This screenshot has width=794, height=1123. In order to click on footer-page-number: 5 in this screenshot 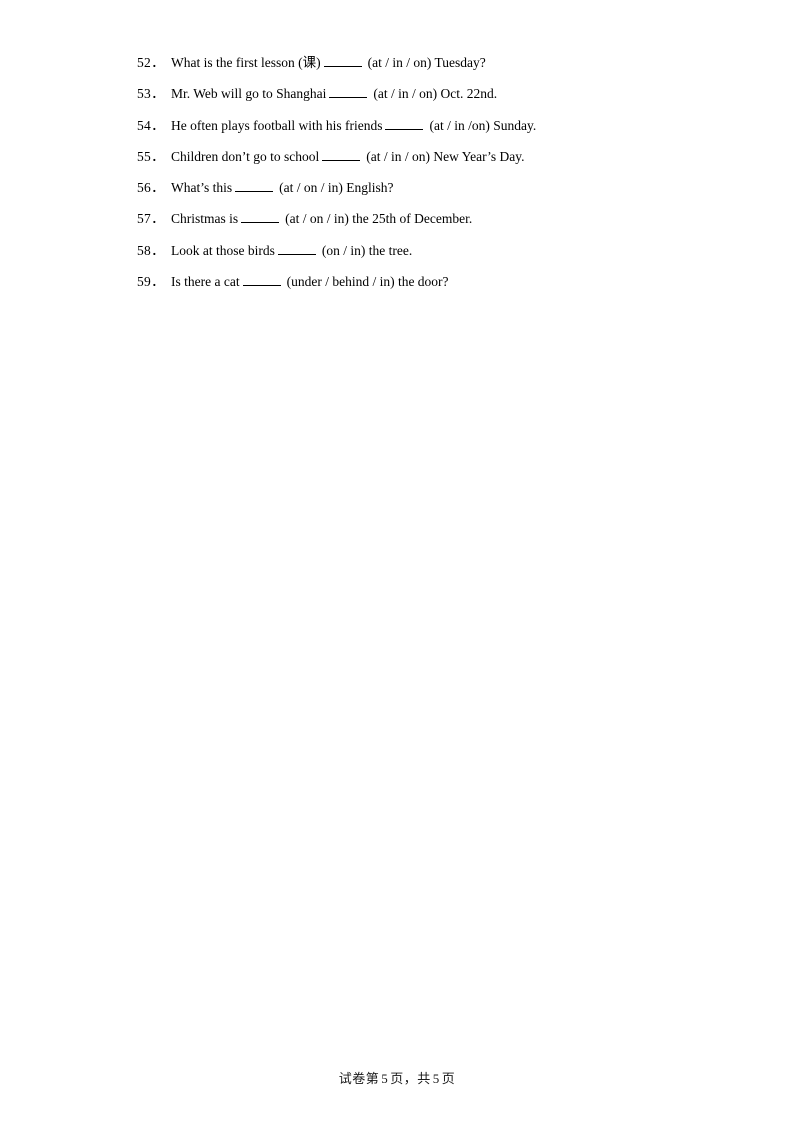, I will do `click(385, 1078)`.